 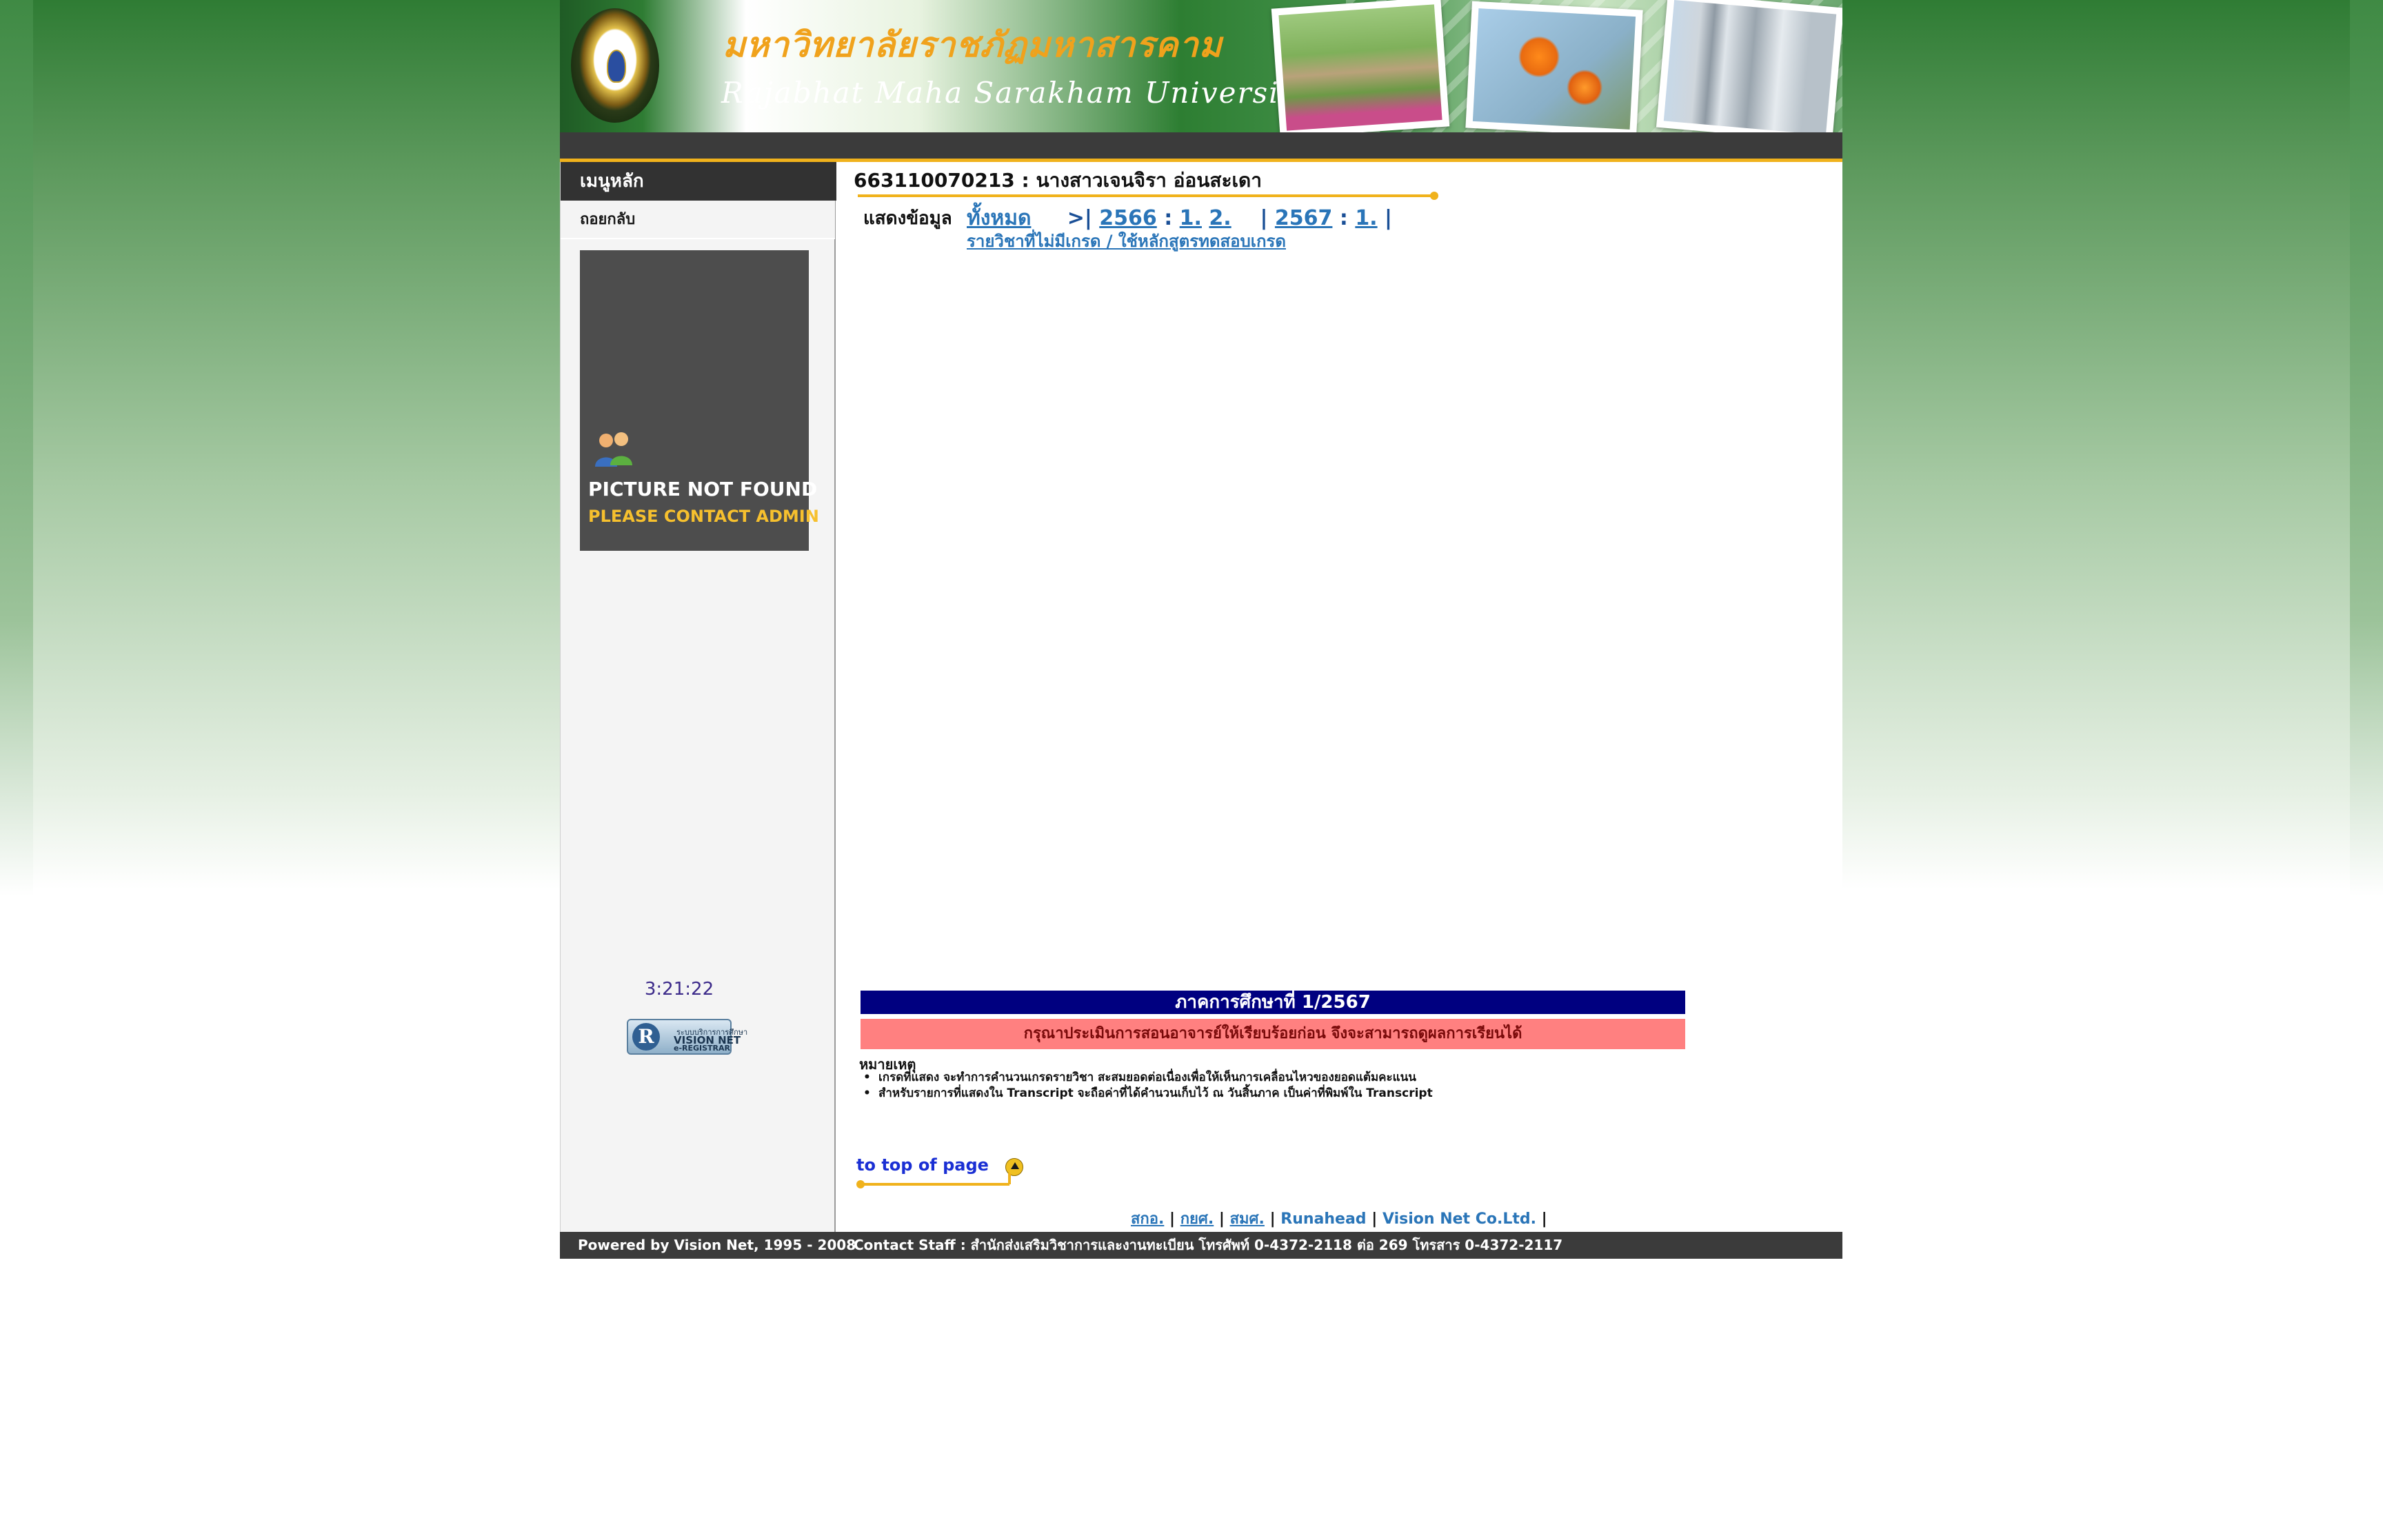 I want to click on registrar-logo-icon: R, so click(x=646, y=1037).